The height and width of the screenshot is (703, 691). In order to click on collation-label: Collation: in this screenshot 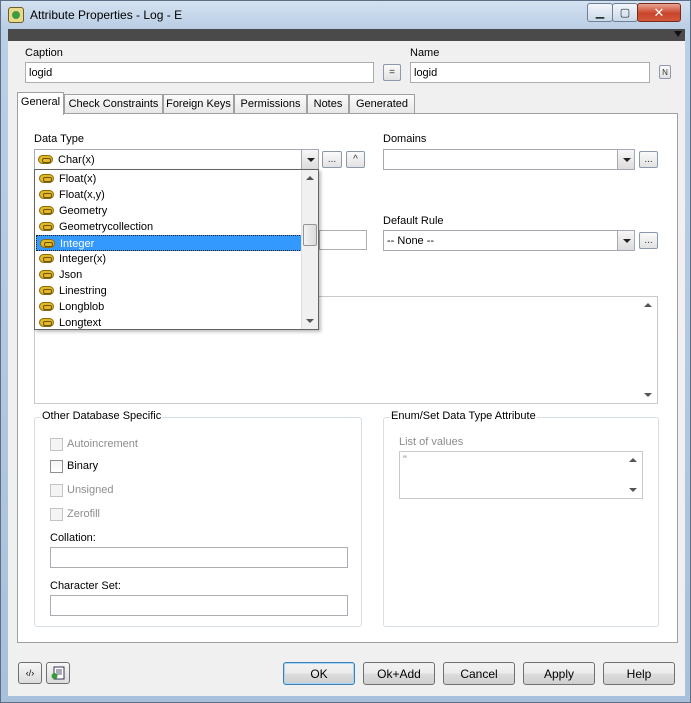, I will do `click(73, 538)`.